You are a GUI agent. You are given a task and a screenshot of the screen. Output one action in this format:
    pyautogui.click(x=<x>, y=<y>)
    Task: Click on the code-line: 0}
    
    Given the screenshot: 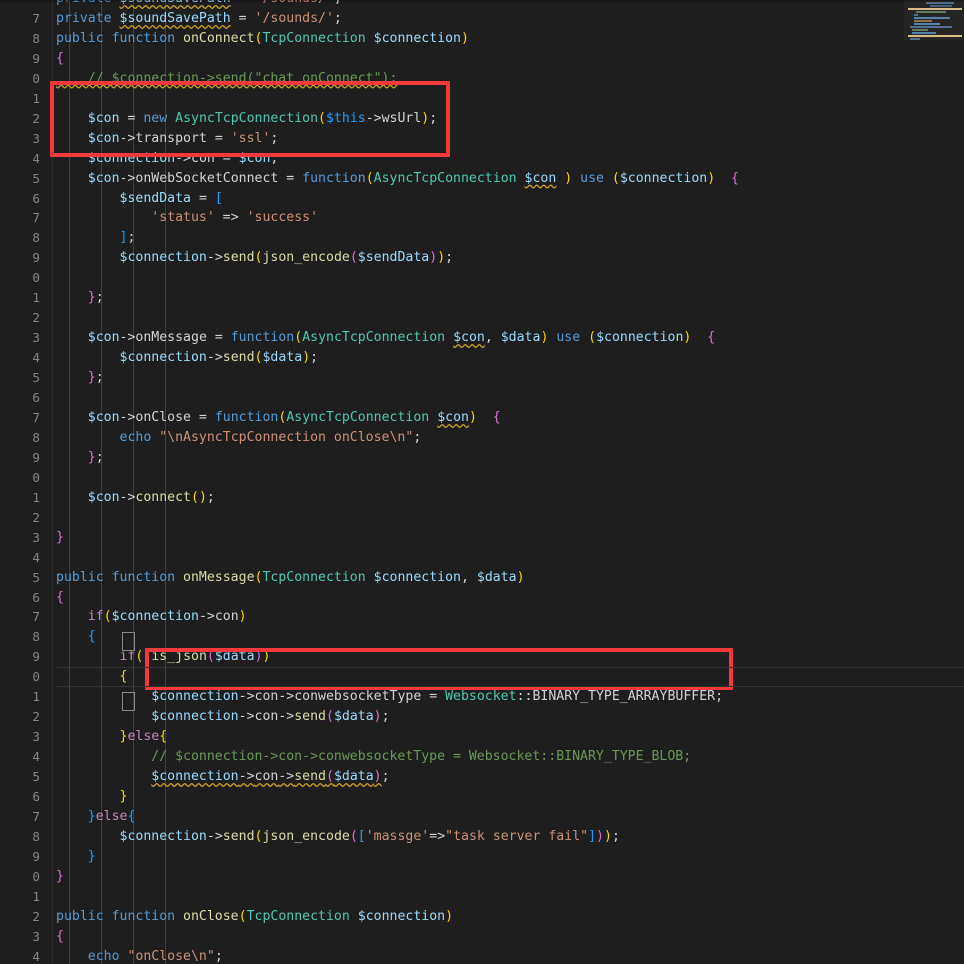 What is the action you would take?
    pyautogui.click(x=482, y=877)
    